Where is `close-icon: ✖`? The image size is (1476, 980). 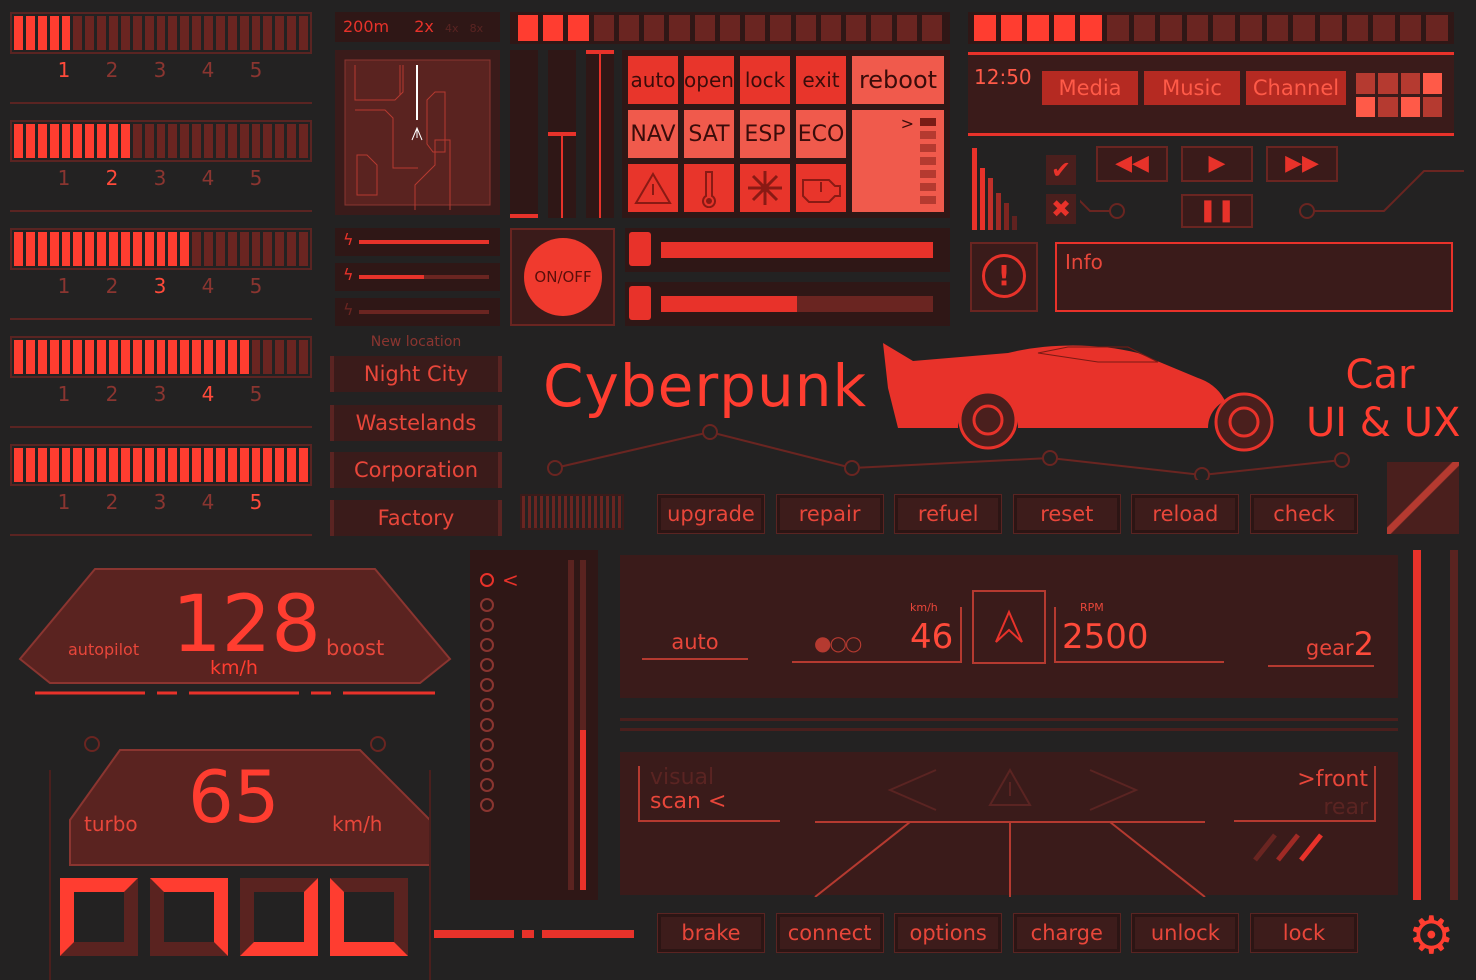 close-icon: ✖ is located at coordinates (1061, 209).